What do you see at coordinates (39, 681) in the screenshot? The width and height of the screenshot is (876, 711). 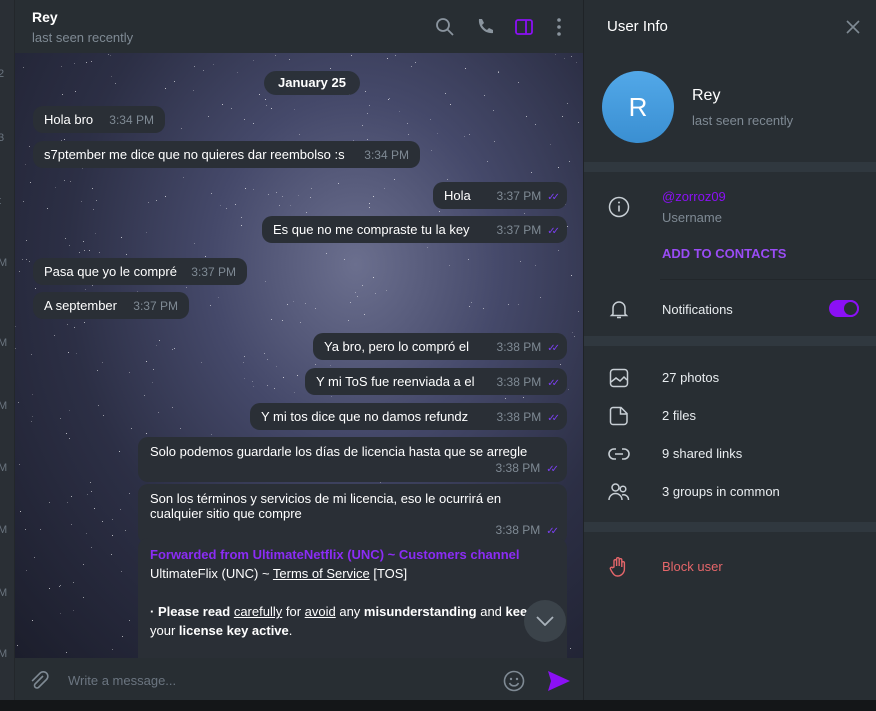 I see `attach-icon` at bounding box center [39, 681].